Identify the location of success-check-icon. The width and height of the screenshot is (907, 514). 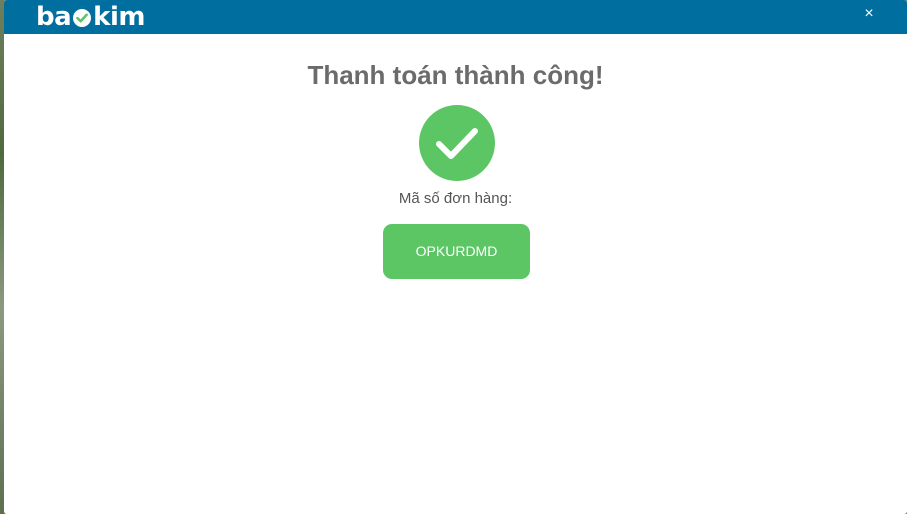
(457, 143).